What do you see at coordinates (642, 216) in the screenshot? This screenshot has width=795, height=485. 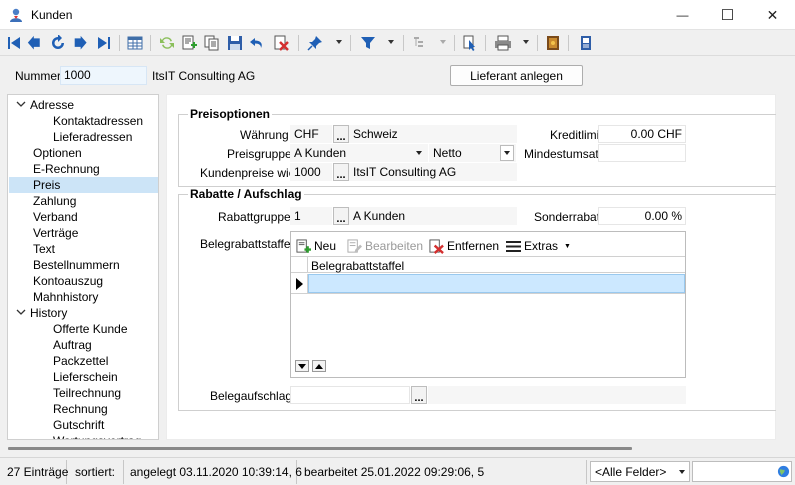 I see `sonderrabatt-input: 0.00 %` at bounding box center [642, 216].